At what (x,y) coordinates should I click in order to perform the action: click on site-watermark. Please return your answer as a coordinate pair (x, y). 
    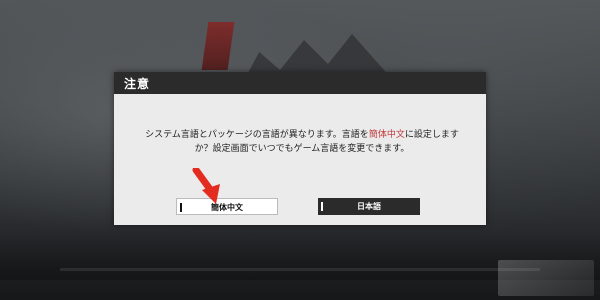
    Looking at the image, I should click on (546, 278).